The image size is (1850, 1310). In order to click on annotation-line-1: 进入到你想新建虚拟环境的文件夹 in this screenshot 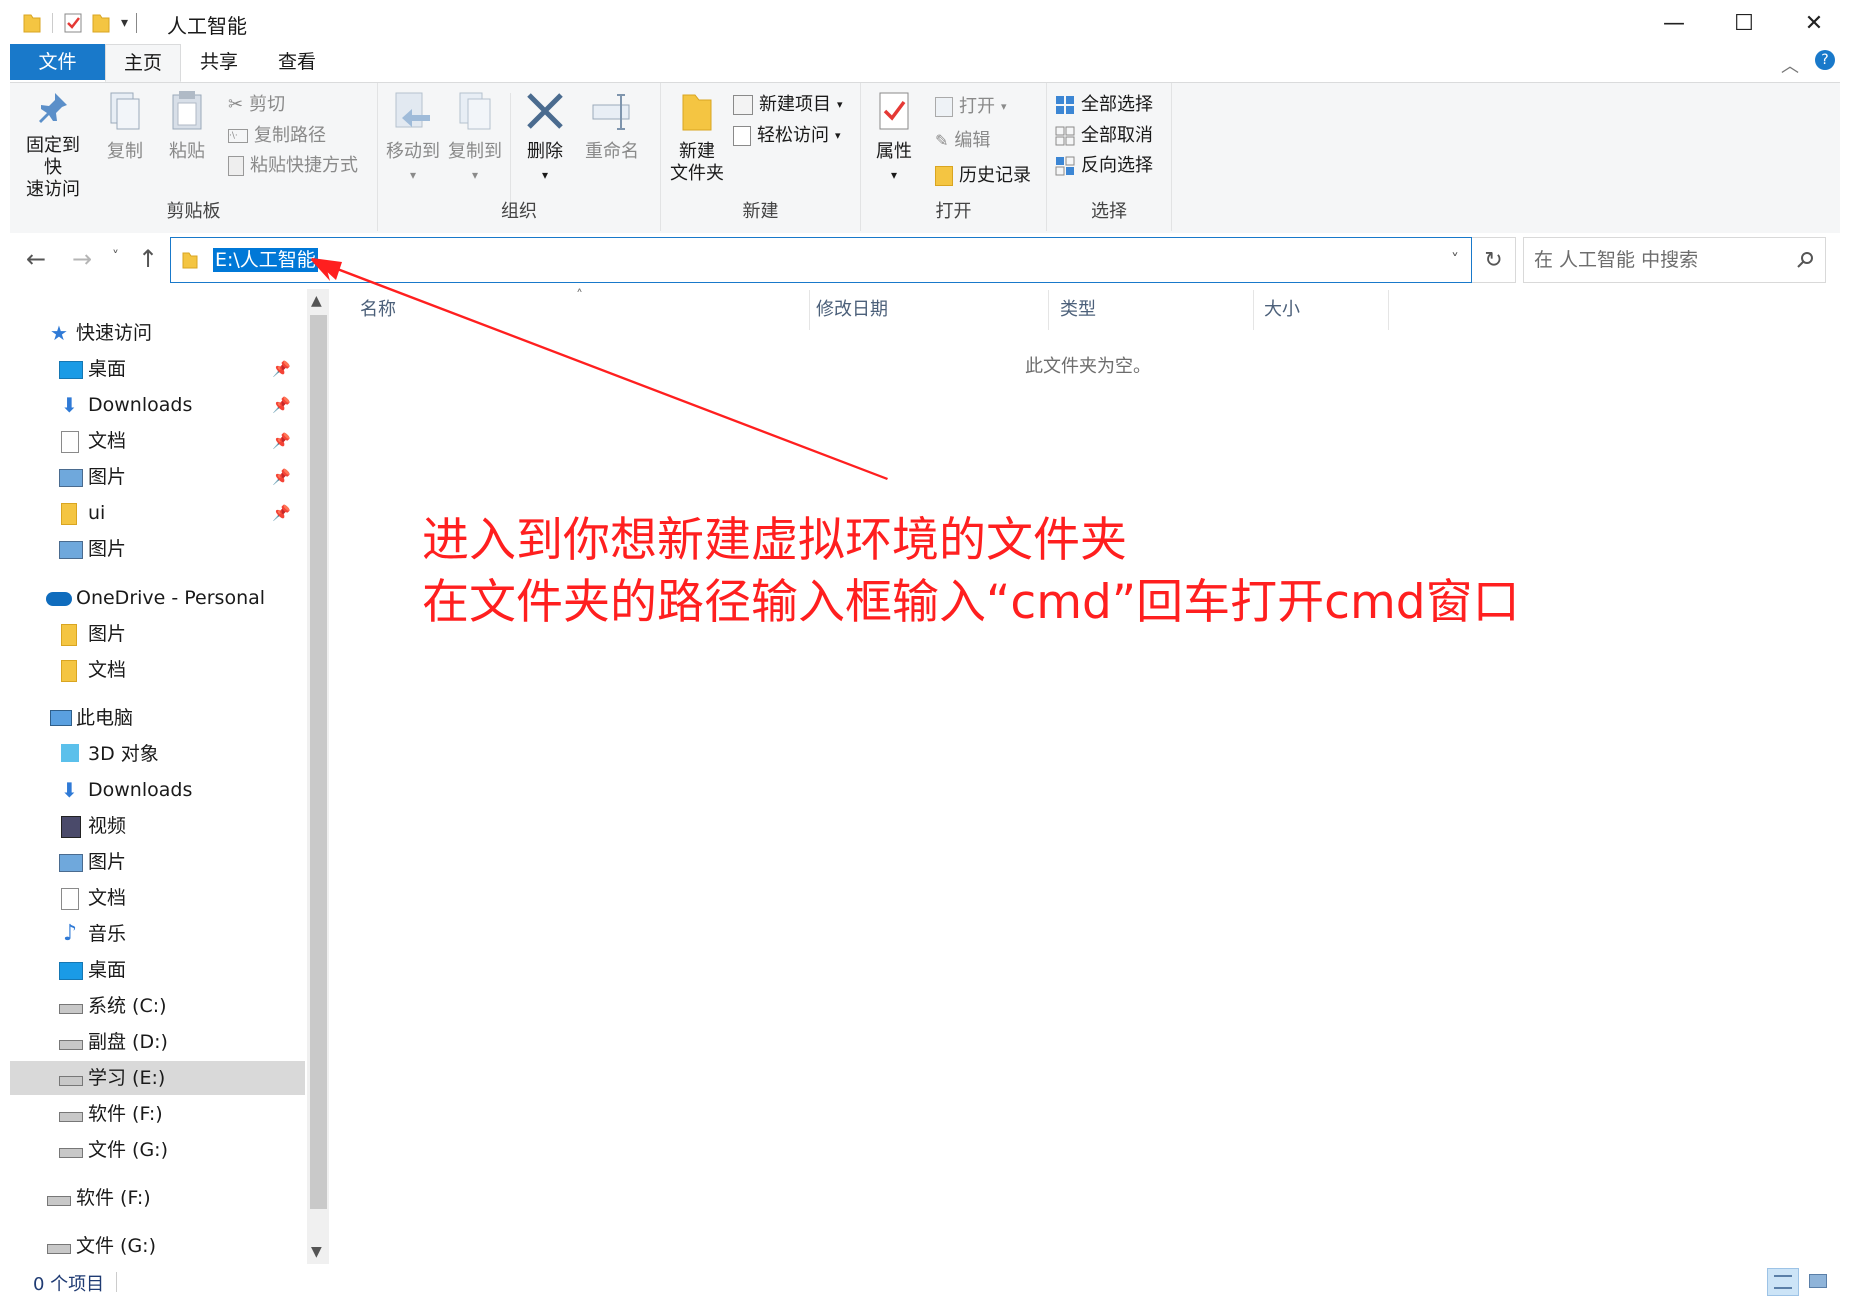, I will do `click(774, 540)`.